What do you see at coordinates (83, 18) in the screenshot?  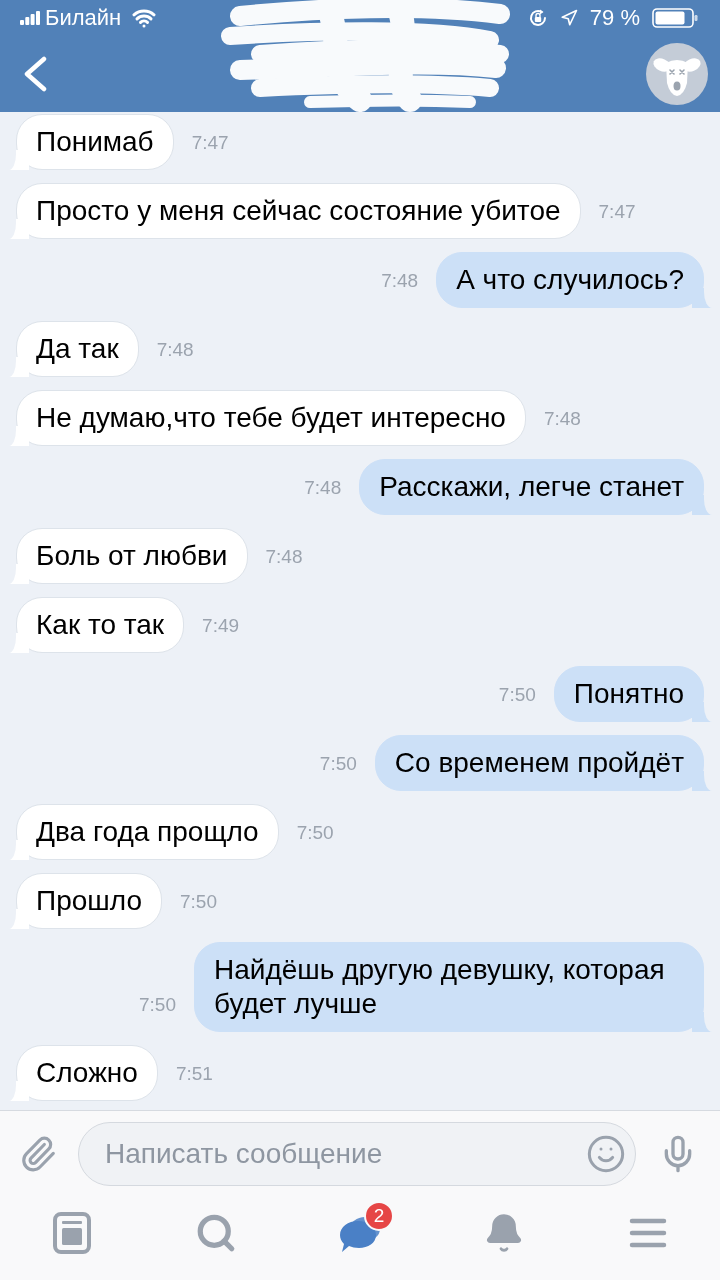 I see `carrier-name: Билайн` at bounding box center [83, 18].